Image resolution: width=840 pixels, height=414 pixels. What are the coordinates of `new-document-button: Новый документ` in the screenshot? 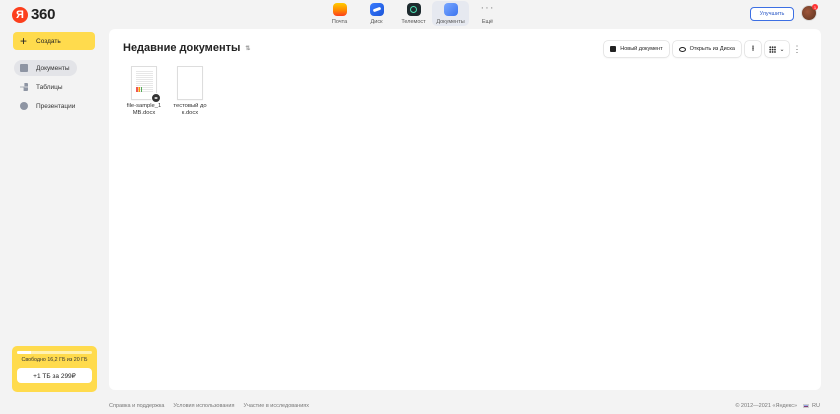 It's located at (636, 49).